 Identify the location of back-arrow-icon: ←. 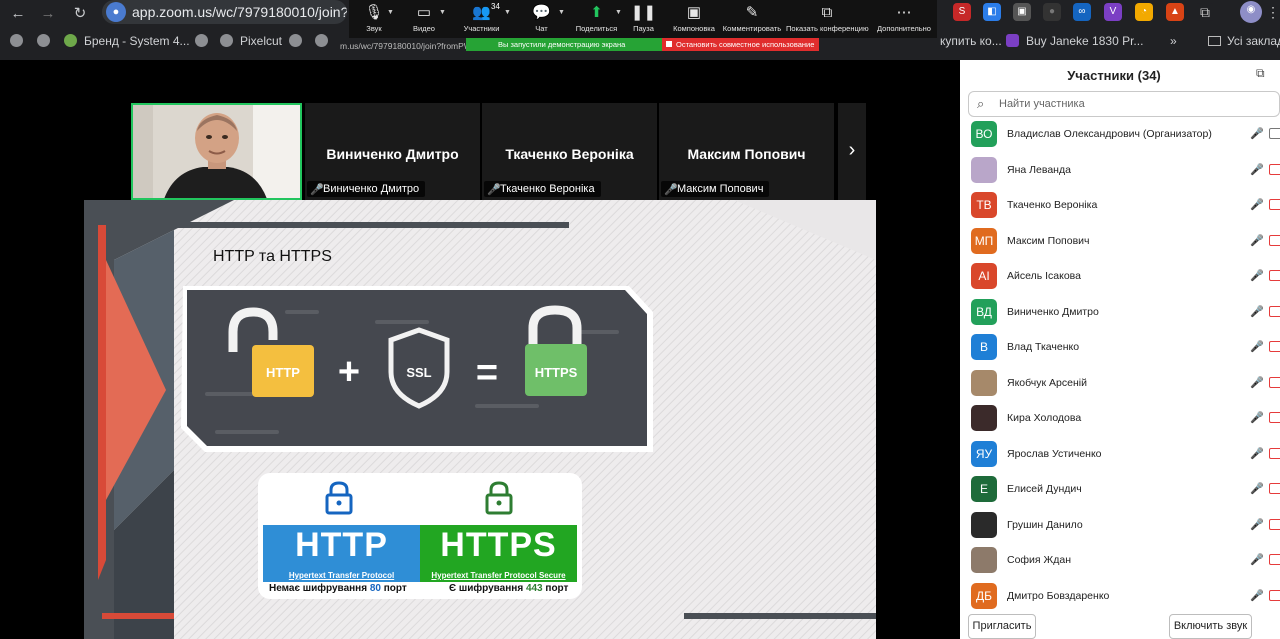
(18, 14).